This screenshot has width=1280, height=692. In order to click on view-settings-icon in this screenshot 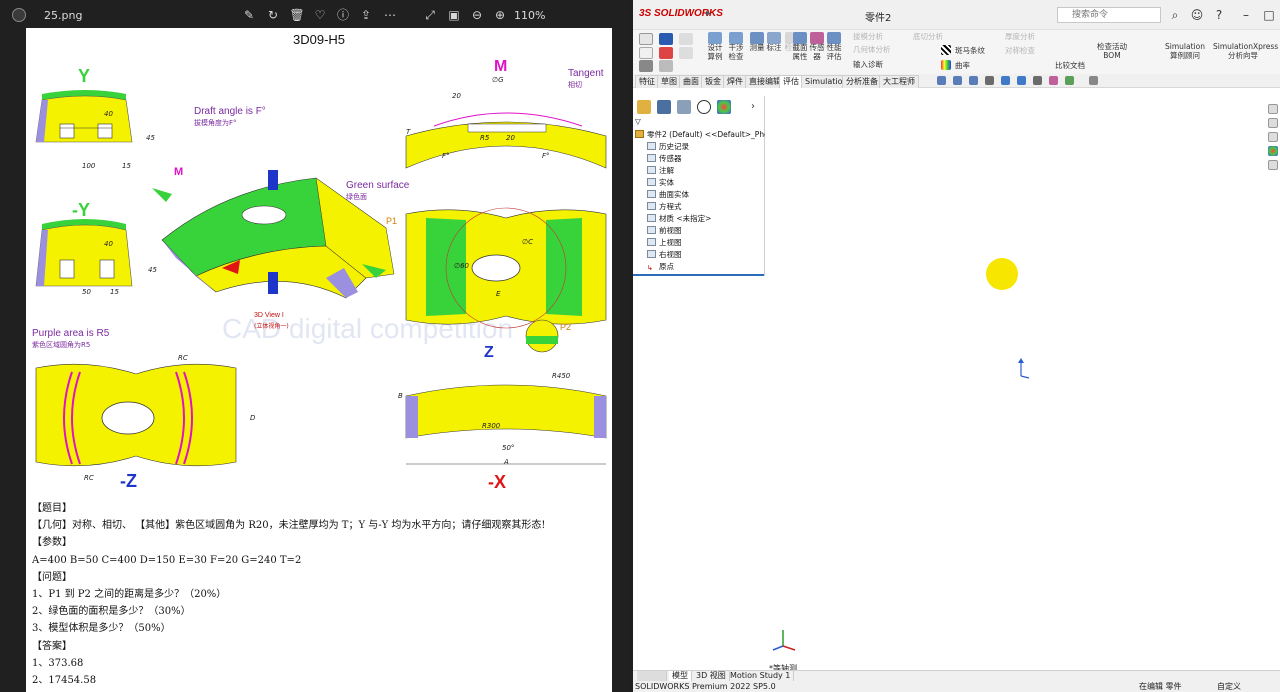, I will do `click(1093, 80)`.